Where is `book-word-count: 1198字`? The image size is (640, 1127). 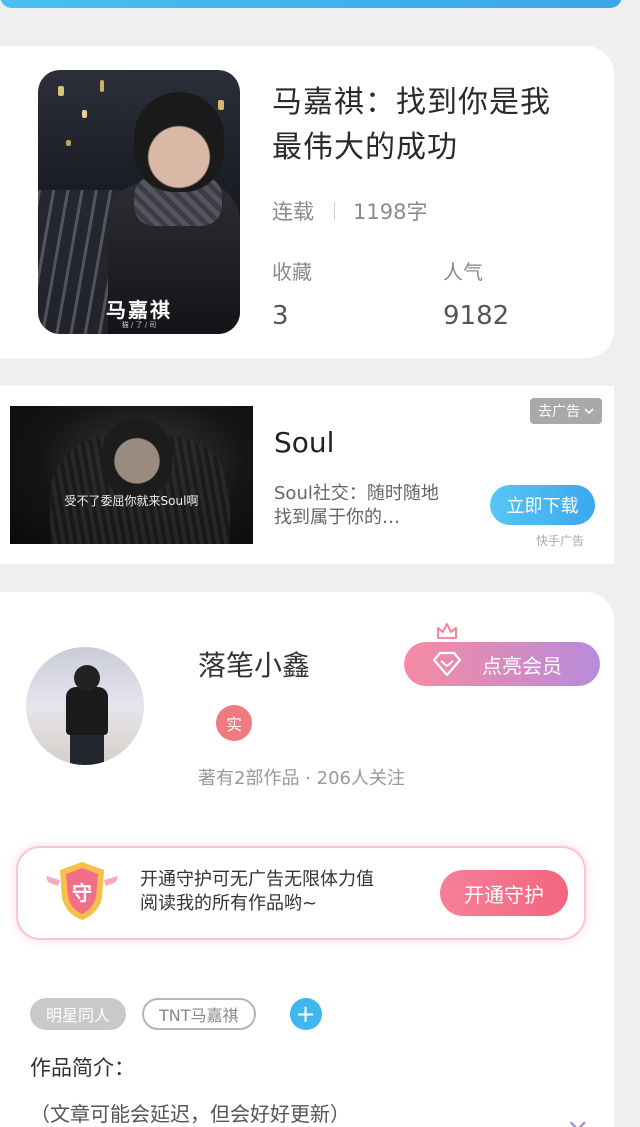 book-word-count: 1198字 is located at coordinates (390, 212).